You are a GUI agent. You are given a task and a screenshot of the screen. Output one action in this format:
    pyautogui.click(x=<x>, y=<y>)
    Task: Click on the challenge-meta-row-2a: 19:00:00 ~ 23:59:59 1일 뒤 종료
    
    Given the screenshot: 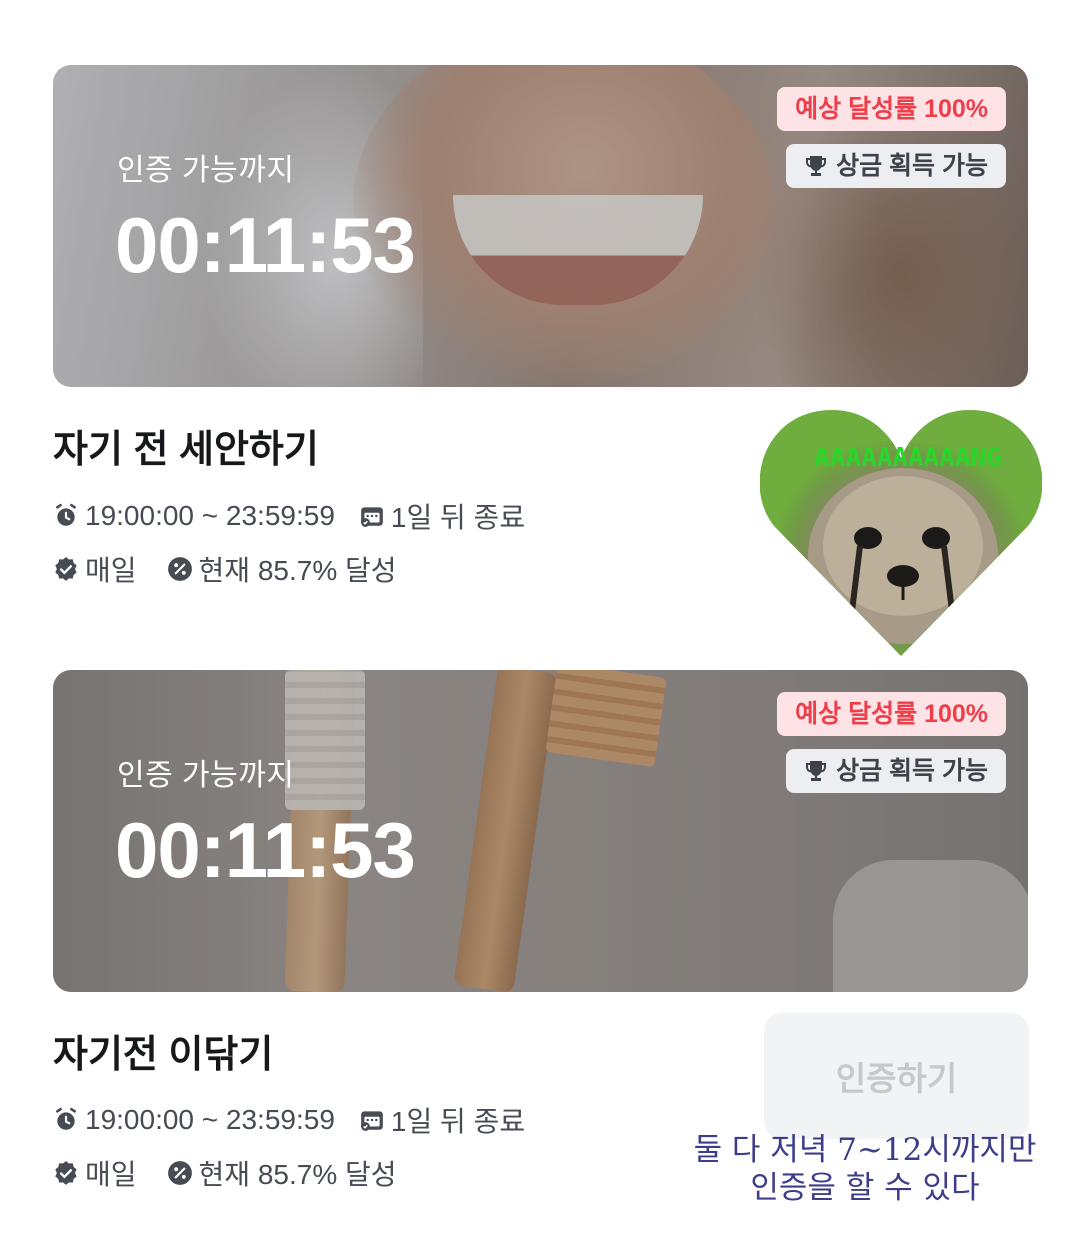 What is the action you would take?
    pyautogui.click(x=289, y=1120)
    